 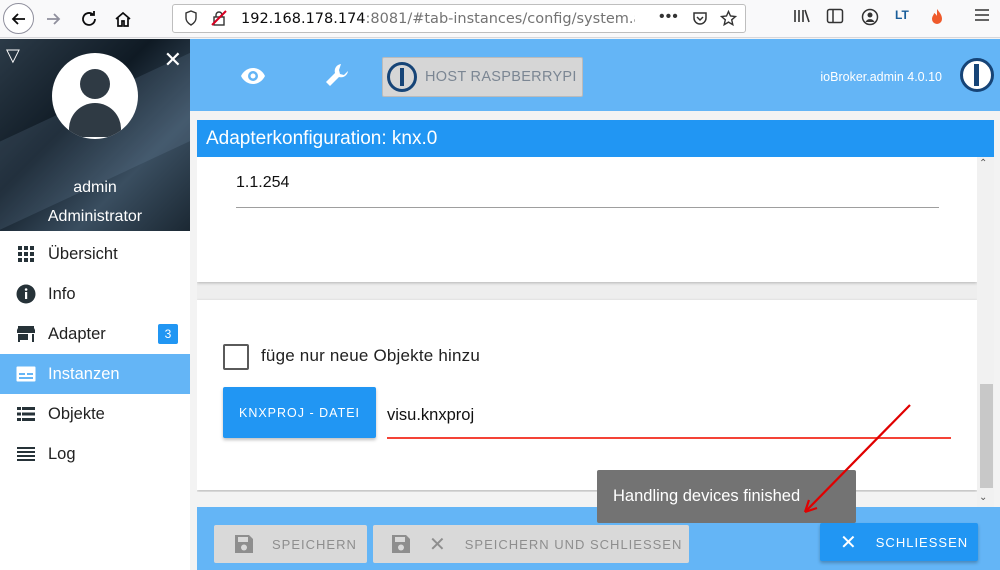 I want to click on arrow-left-icon, so click(x=18, y=18).